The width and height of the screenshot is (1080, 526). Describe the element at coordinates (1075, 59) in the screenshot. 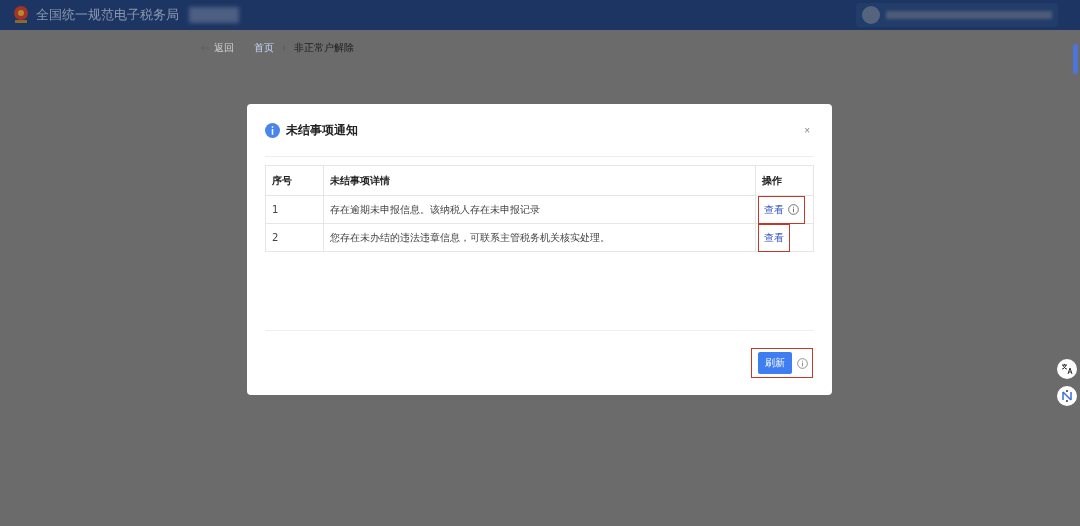

I see `scrollbar` at that location.